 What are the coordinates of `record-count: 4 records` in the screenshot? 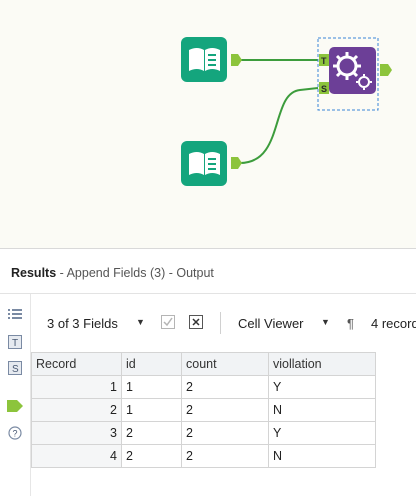 It's located at (393, 323).